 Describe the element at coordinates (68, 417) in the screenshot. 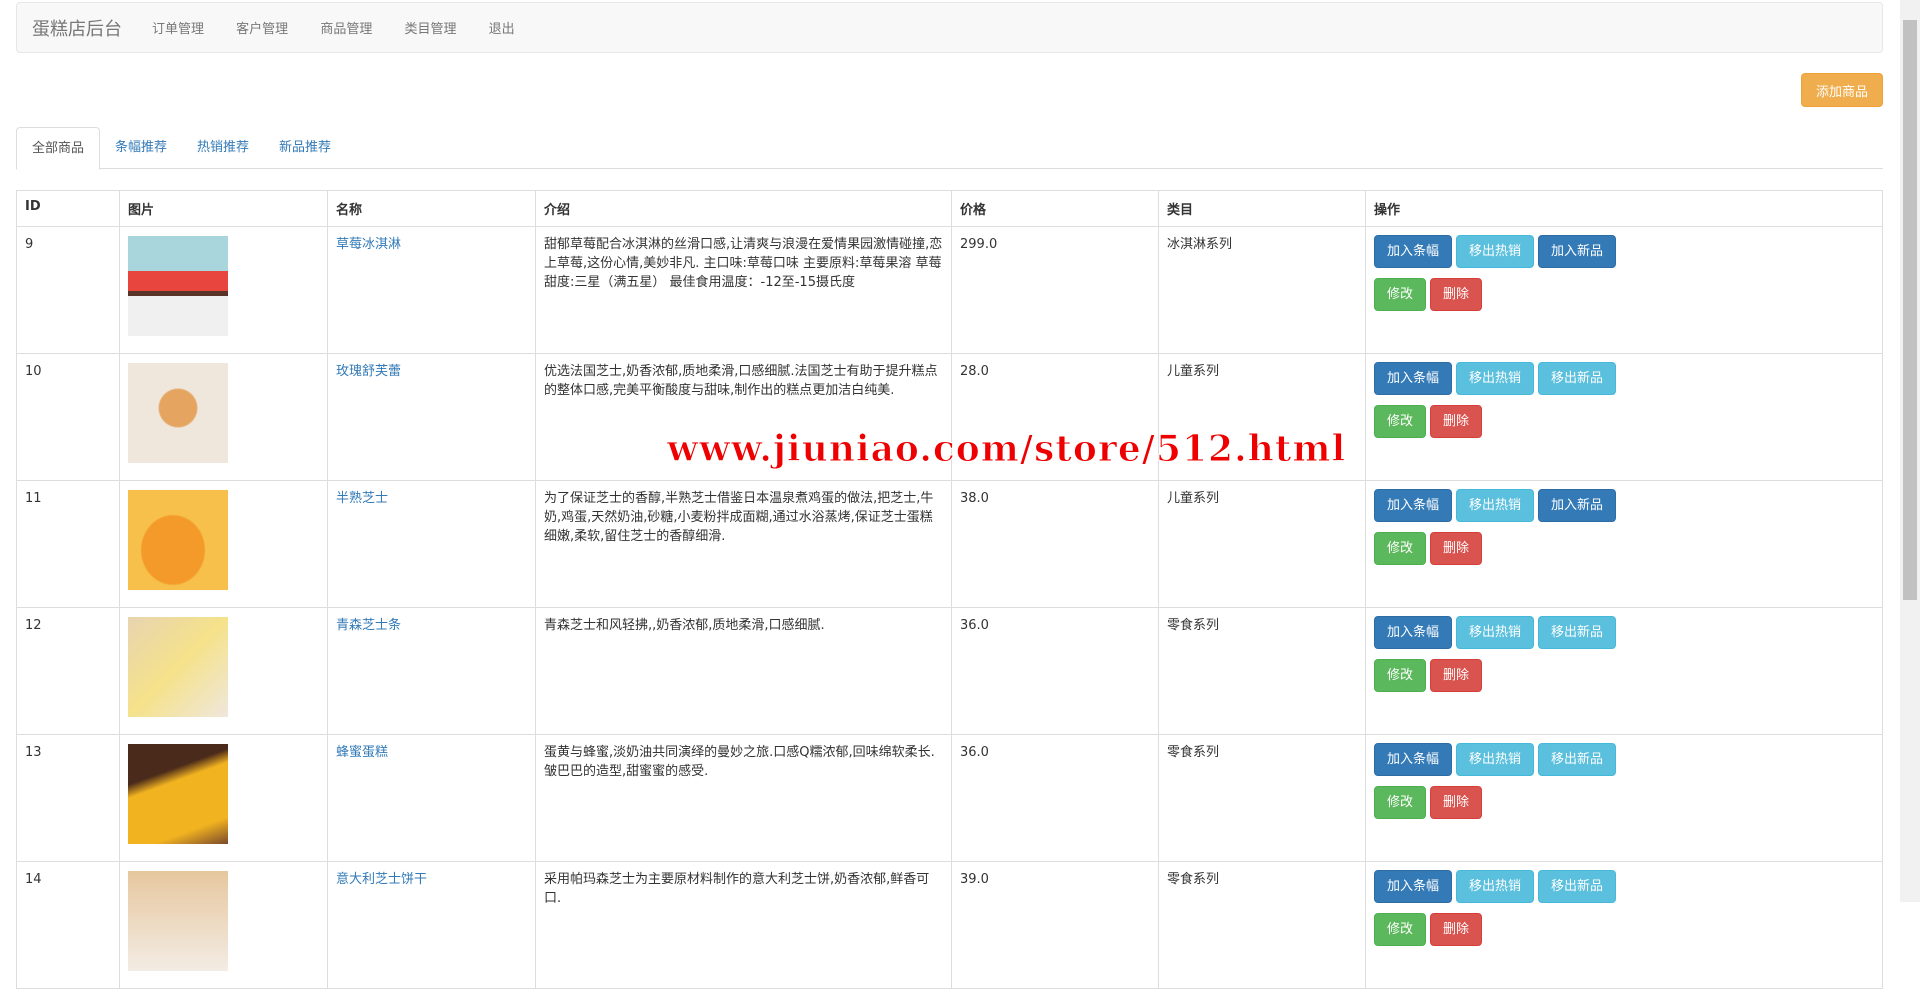

I see `cell-id: 10` at that location.